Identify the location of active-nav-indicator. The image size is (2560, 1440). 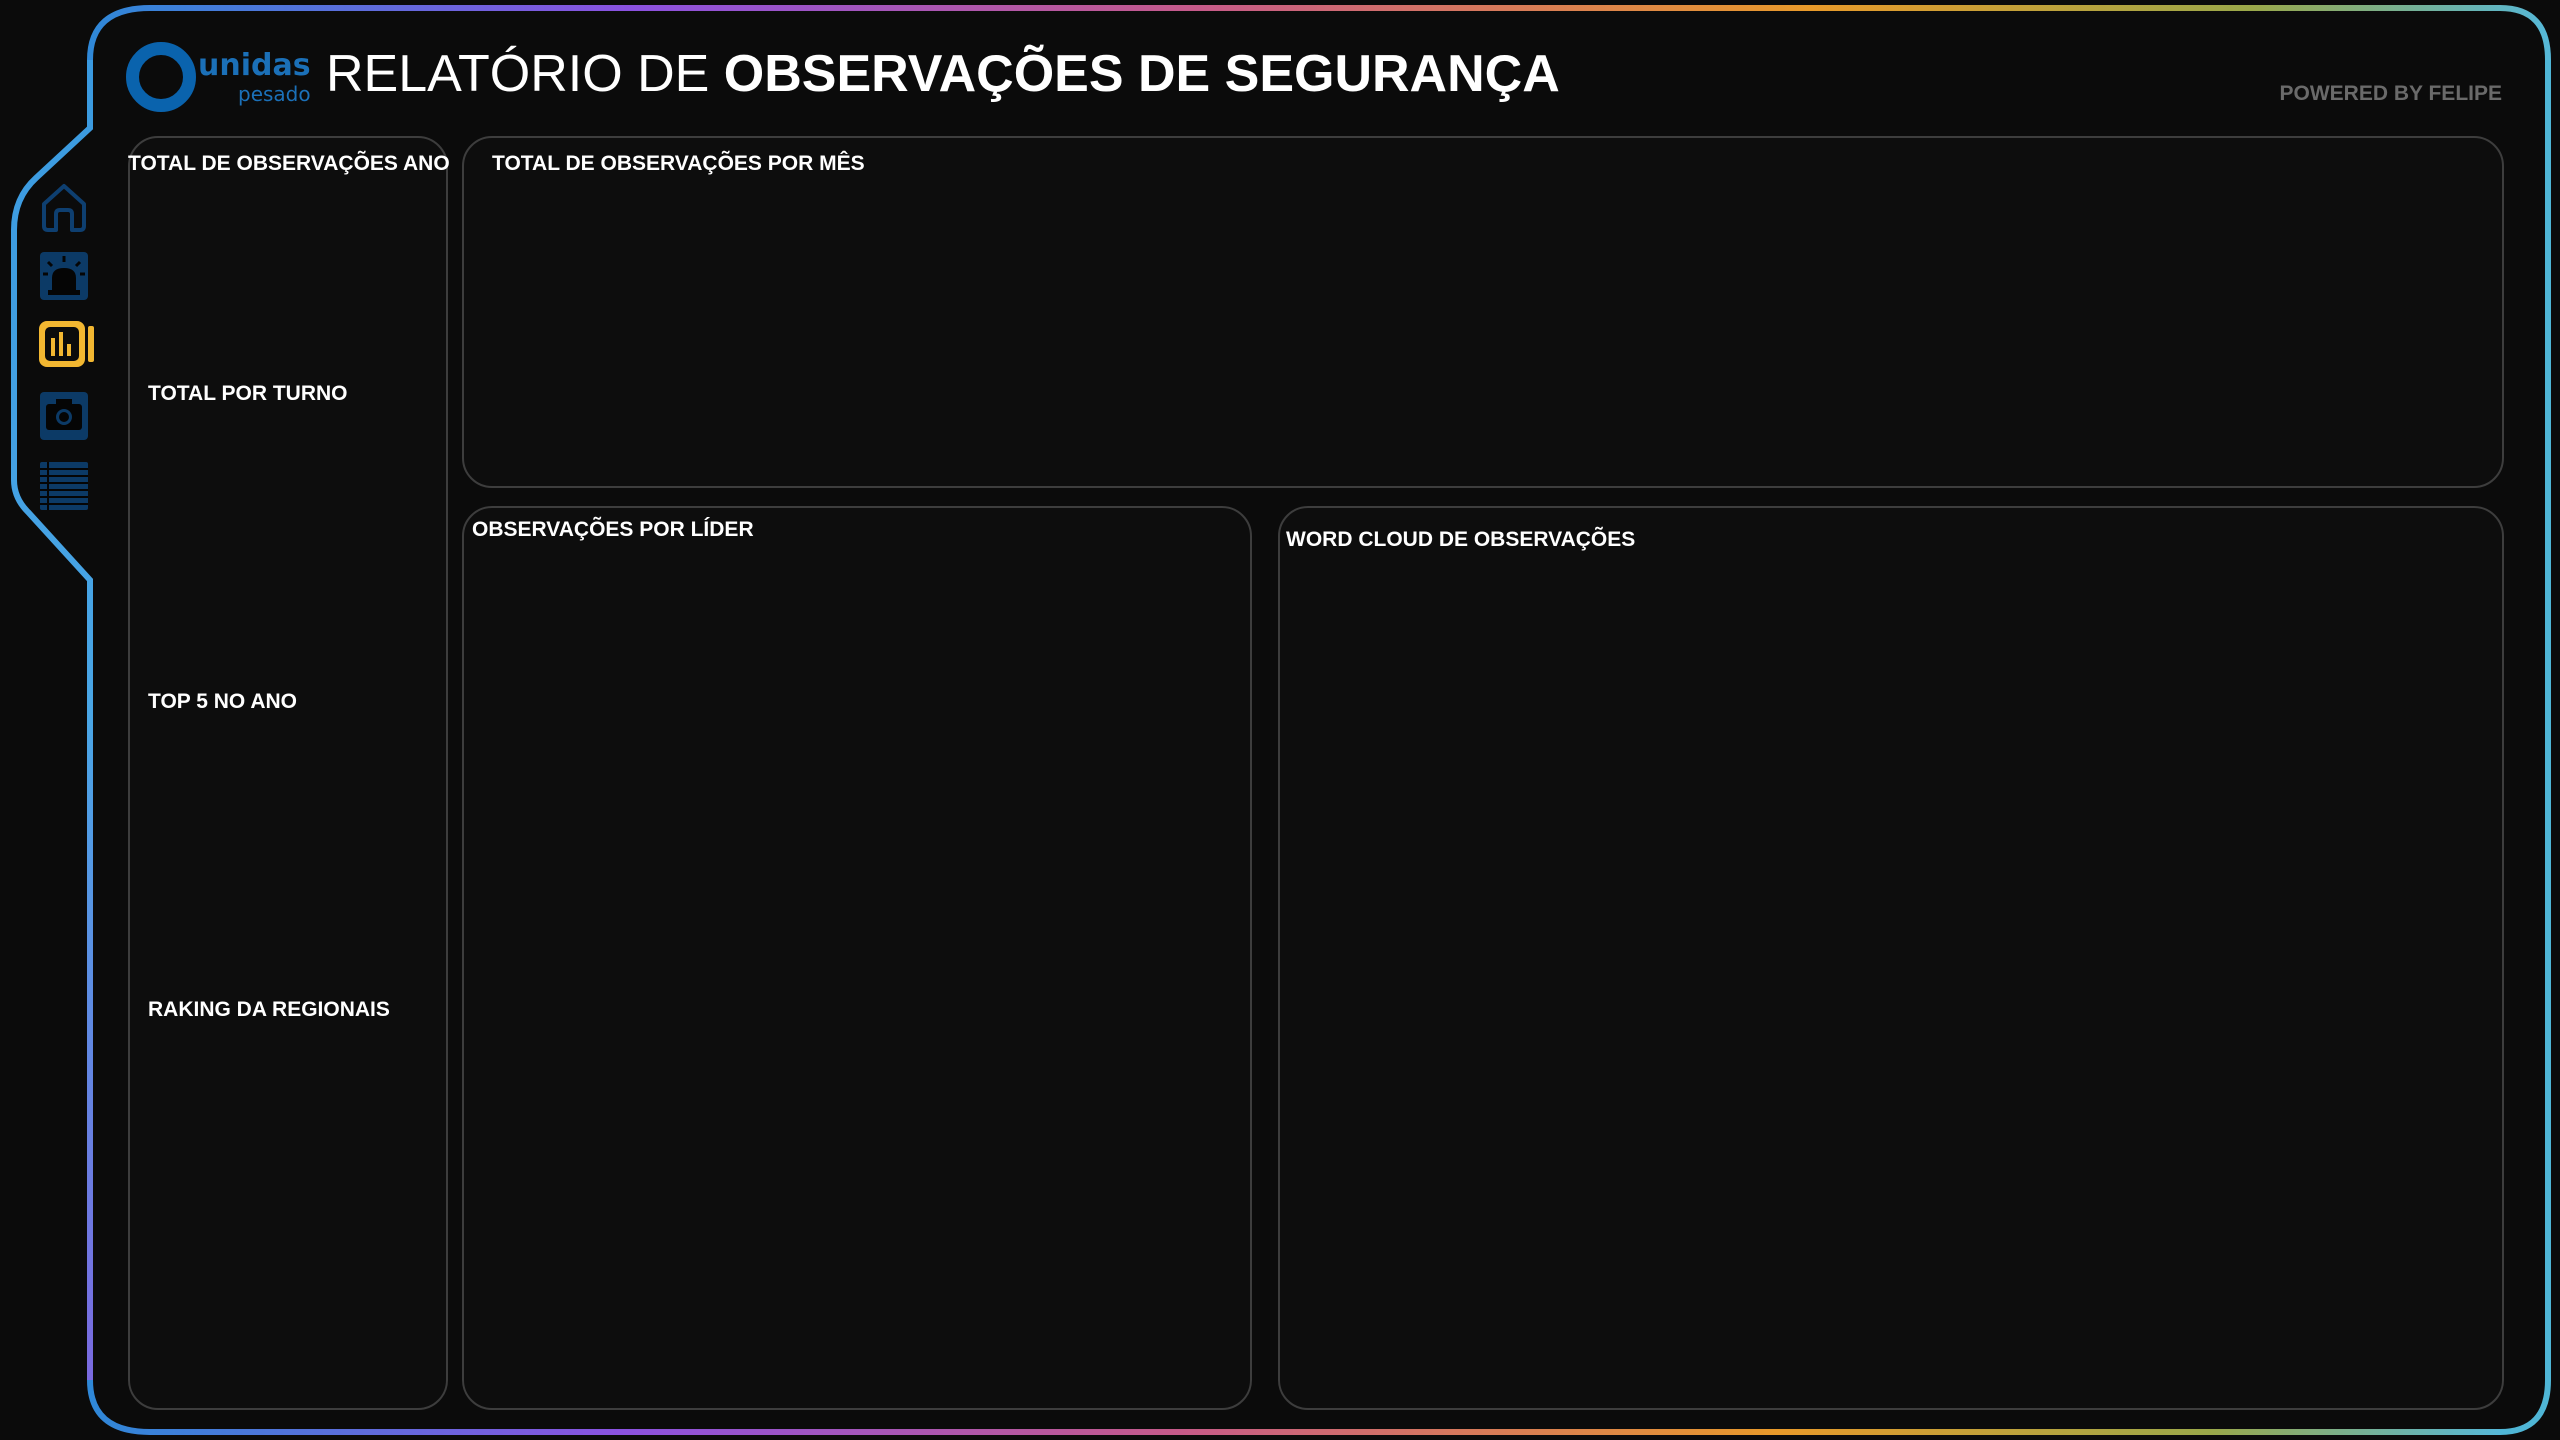
(91, 344).